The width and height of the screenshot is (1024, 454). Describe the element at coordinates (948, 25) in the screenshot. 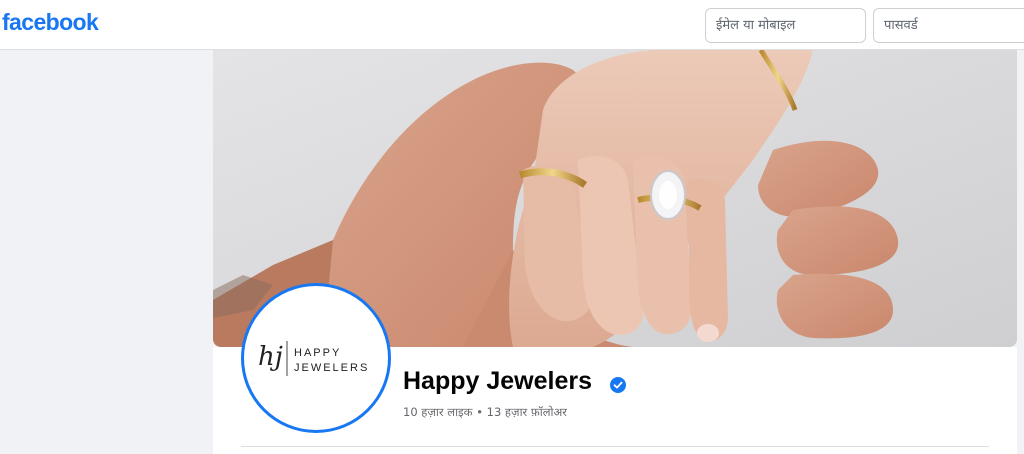

I see `password-input` at that location.